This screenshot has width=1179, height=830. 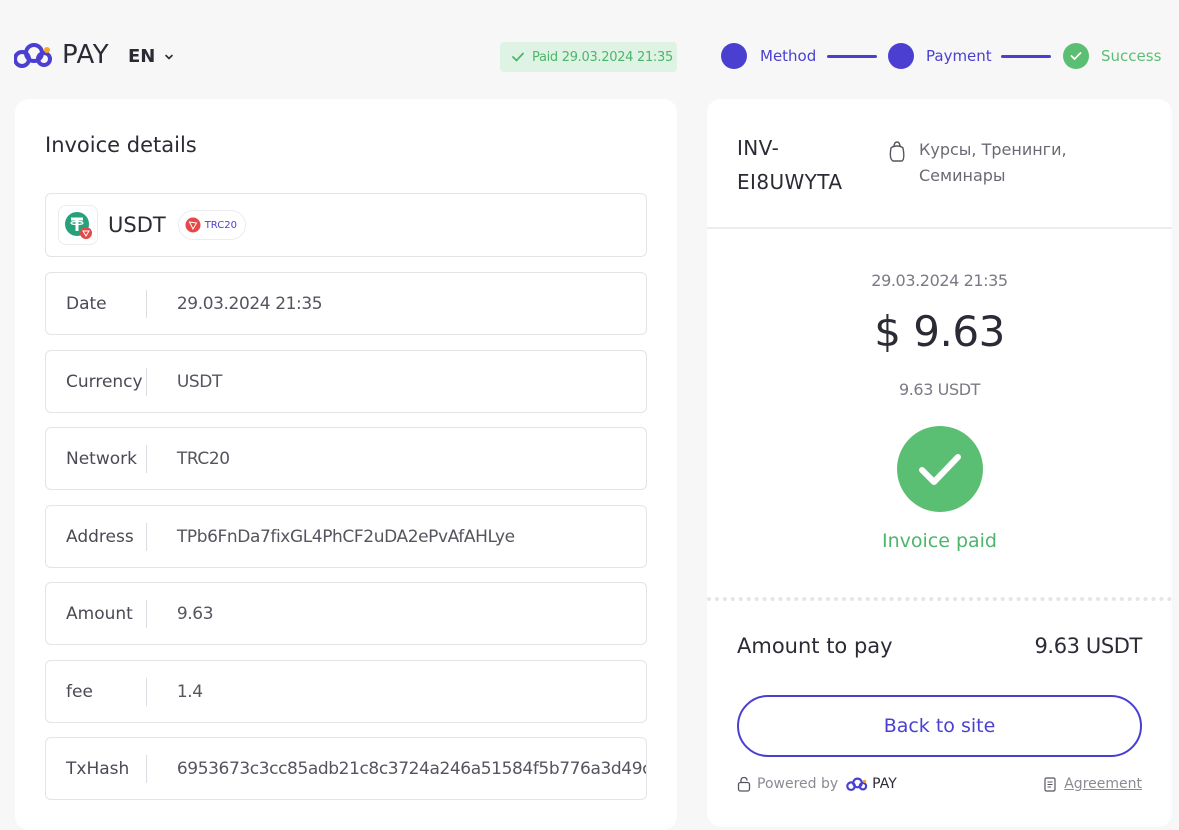 I want to click on payment-date: 29.03.2024 21:35, so click(x=939, y=280).